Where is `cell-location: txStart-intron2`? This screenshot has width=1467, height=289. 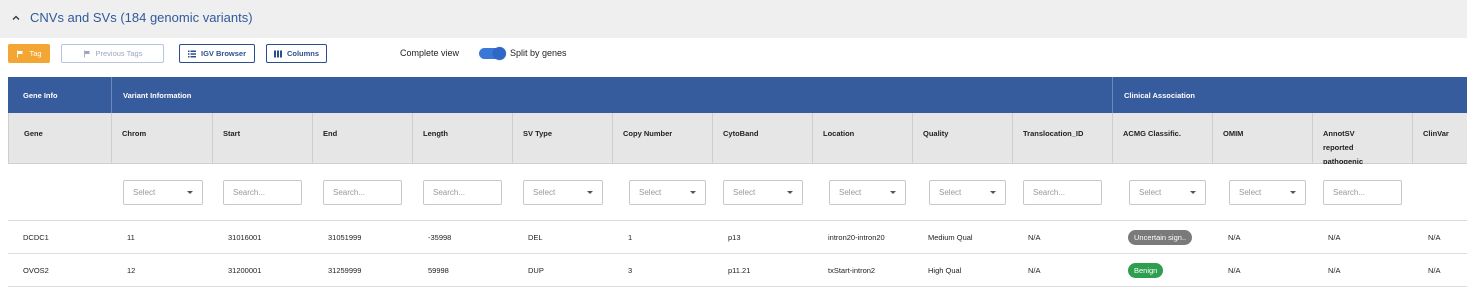 cell-location: txStart-intron2 is located at coordinates (852, 270).